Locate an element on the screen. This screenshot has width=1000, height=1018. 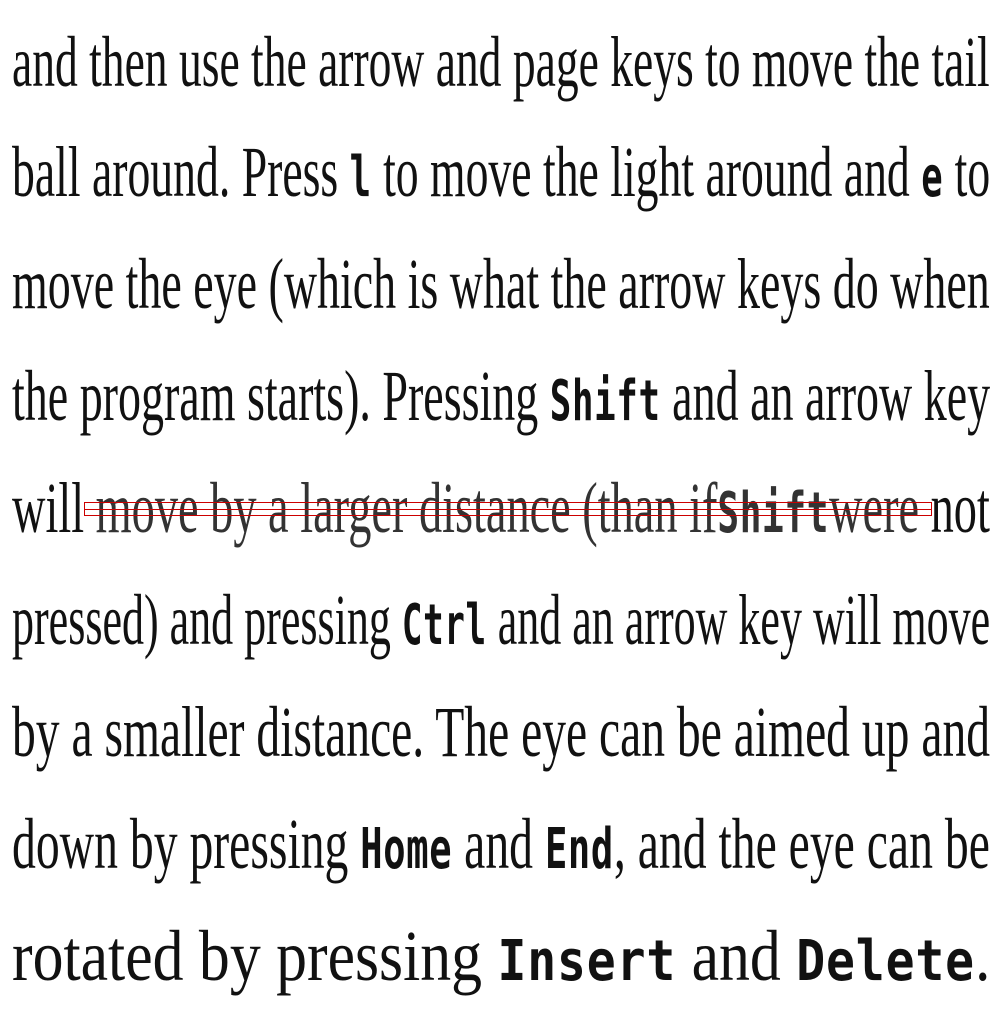
strikethrough-annotation-line is located at coordinates (508, 509).